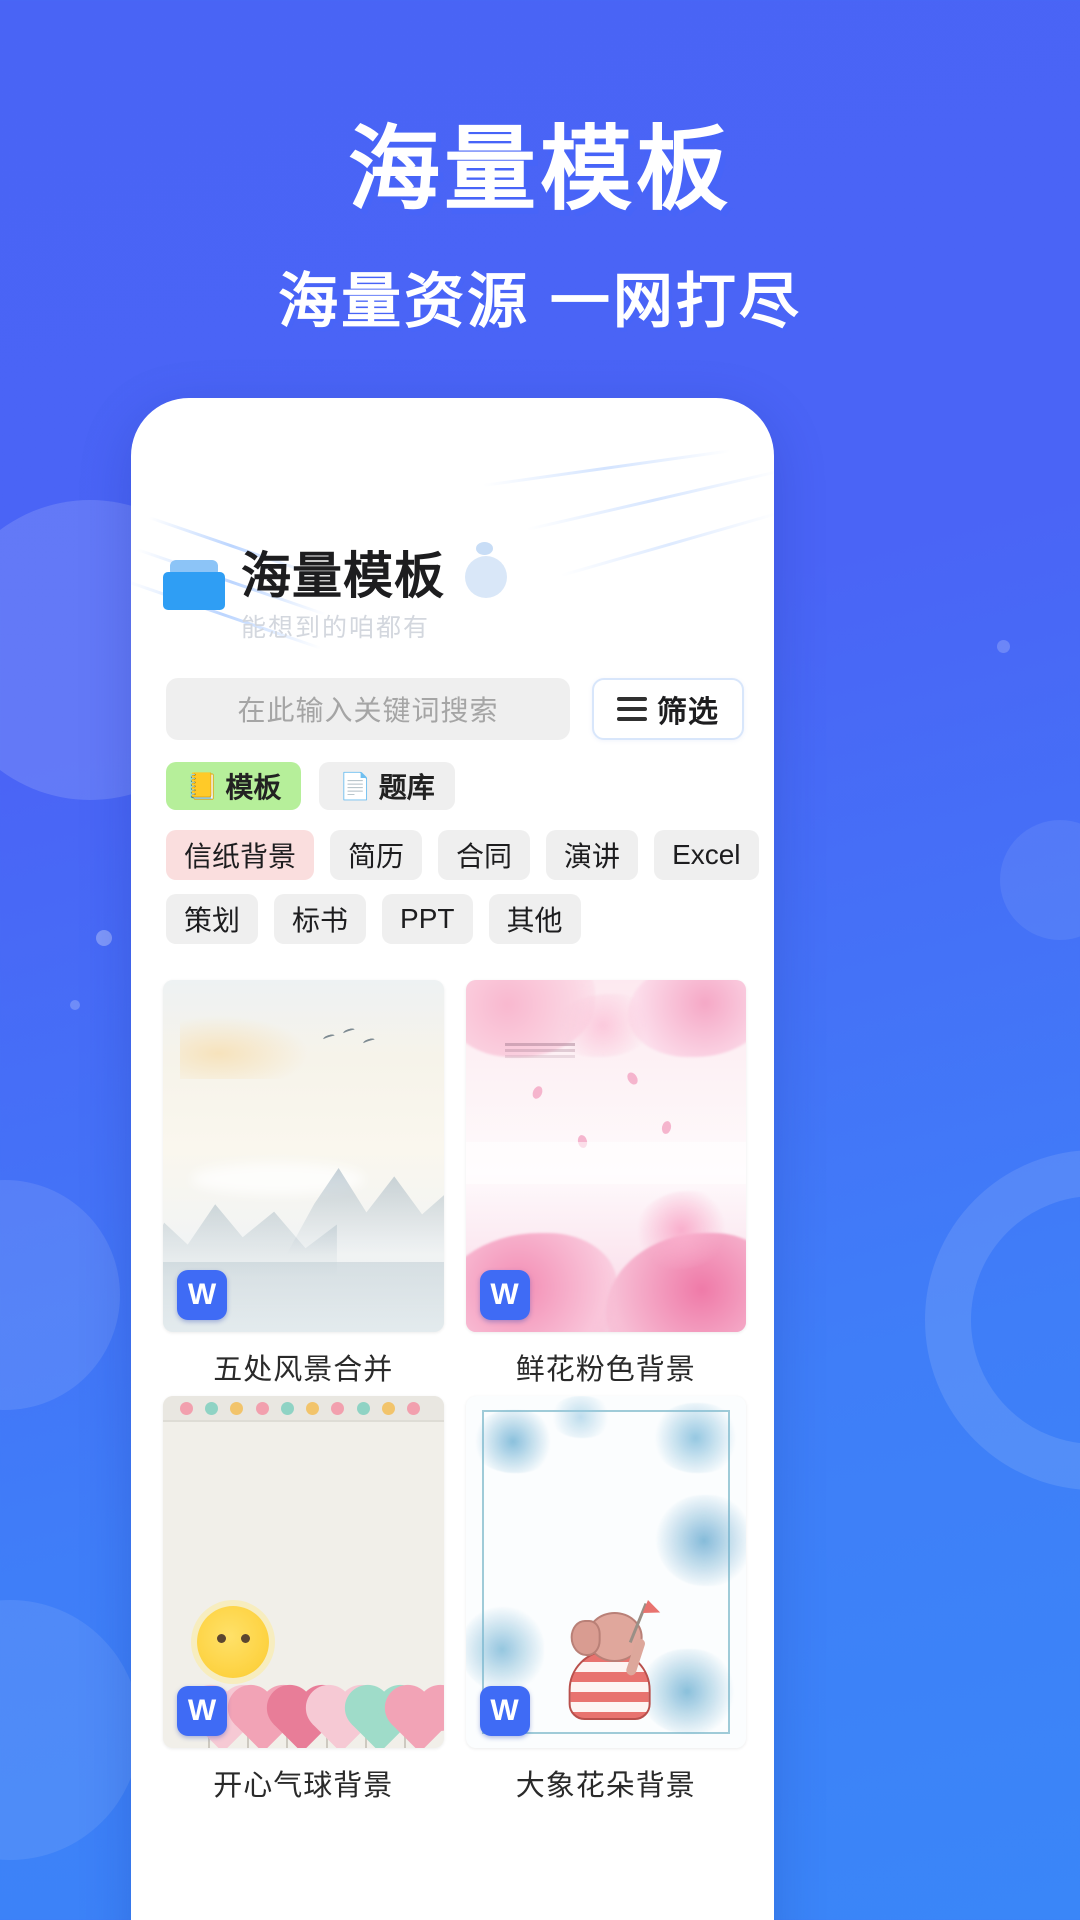 The width and height of the screenshot is (1080, 1920). Describe the element at coordinates (355, 786) in the screenshot. I see `document-icon: 📄` at that location.